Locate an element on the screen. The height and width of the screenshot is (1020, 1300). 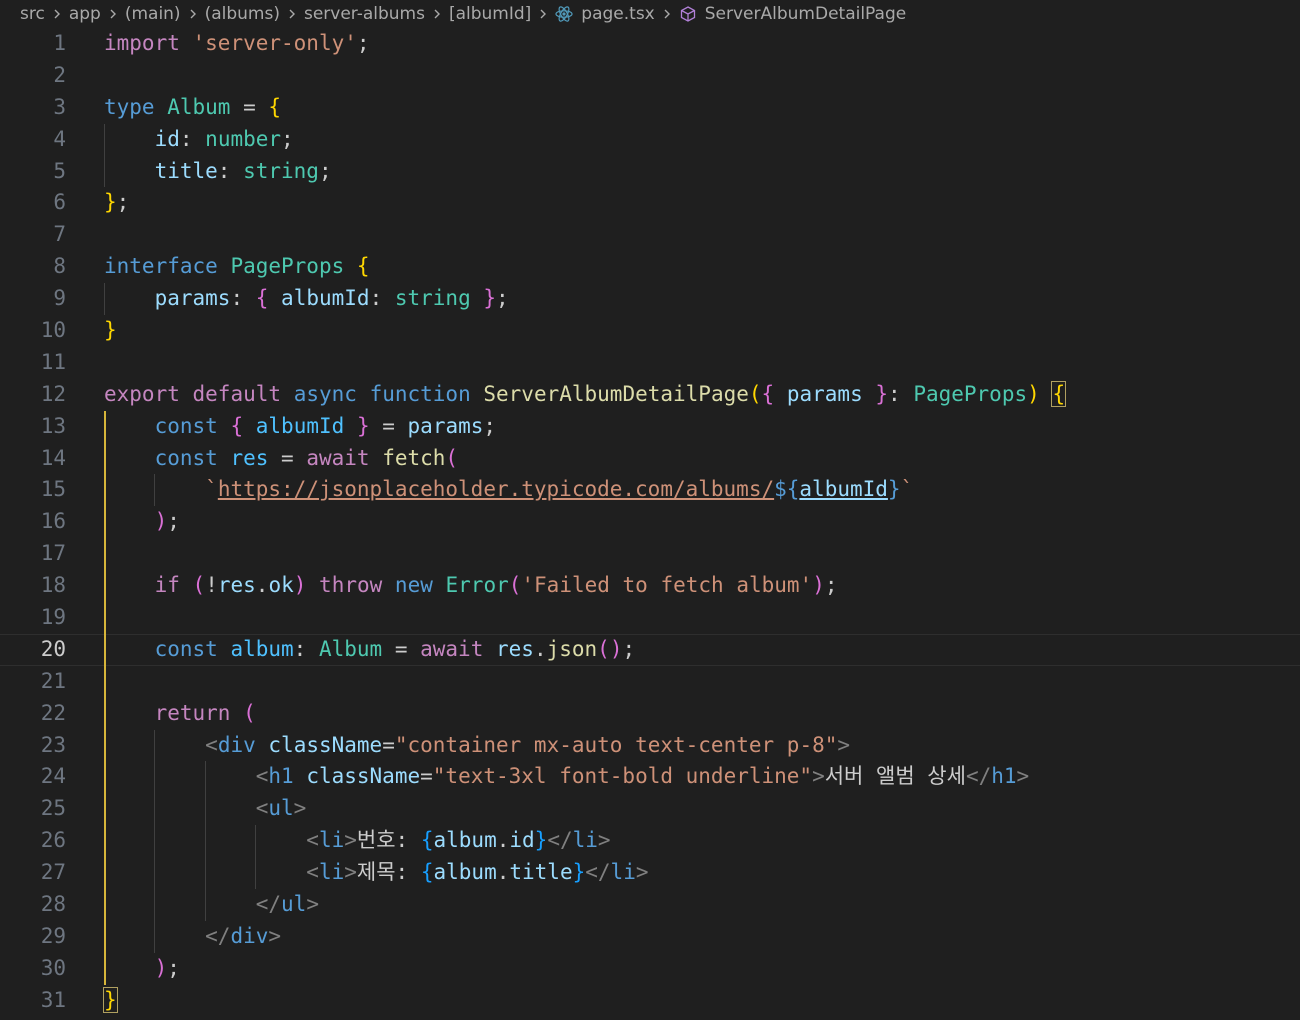
line-number: 13 is located at coordinates (53, 425).